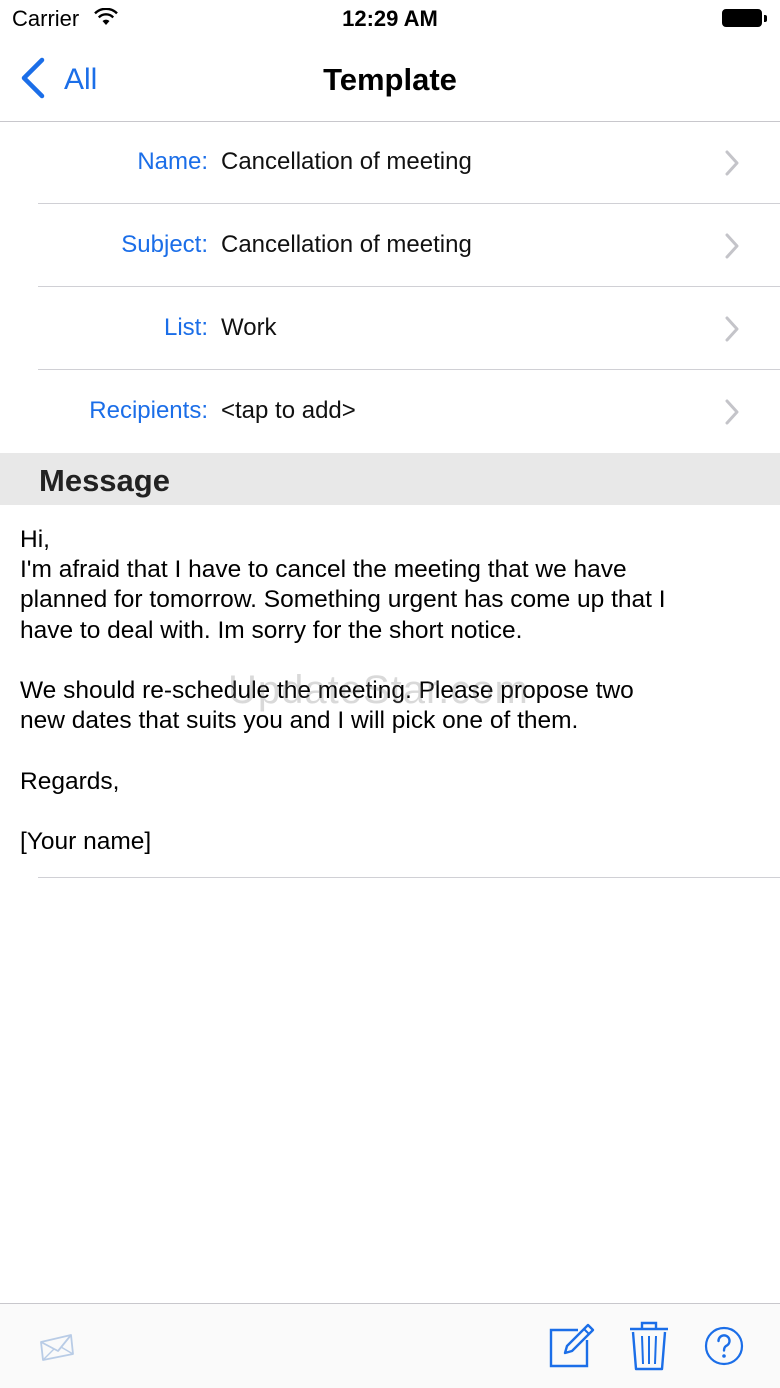  What do you see at coordinates (57, 1349) in the screenshot?
I see `send-mail-icon` at bounding box center [57, 1349].